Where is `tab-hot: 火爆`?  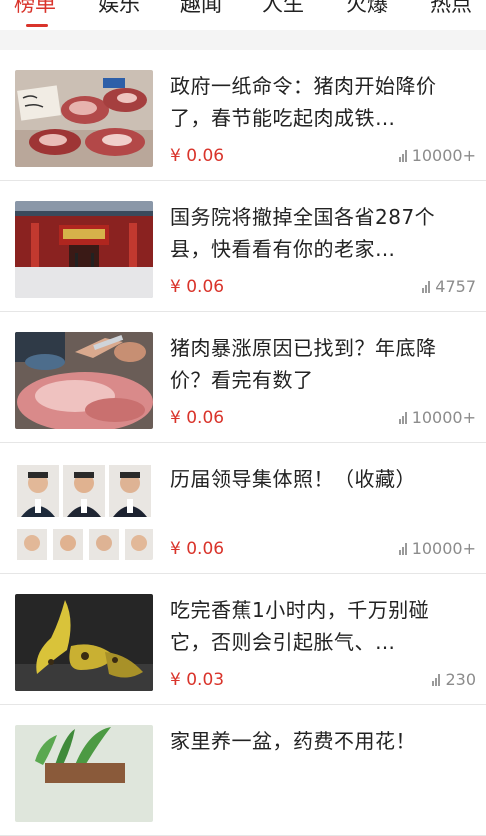
tab-hot: 火爆 is located at coordinates (367, 9).